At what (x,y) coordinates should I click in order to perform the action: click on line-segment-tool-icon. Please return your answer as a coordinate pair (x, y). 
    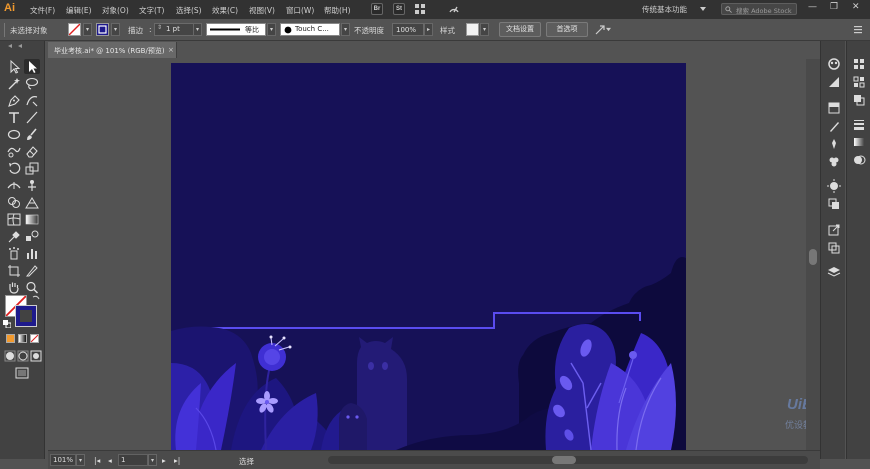
    Looking at the image, I should click on (32, 117).